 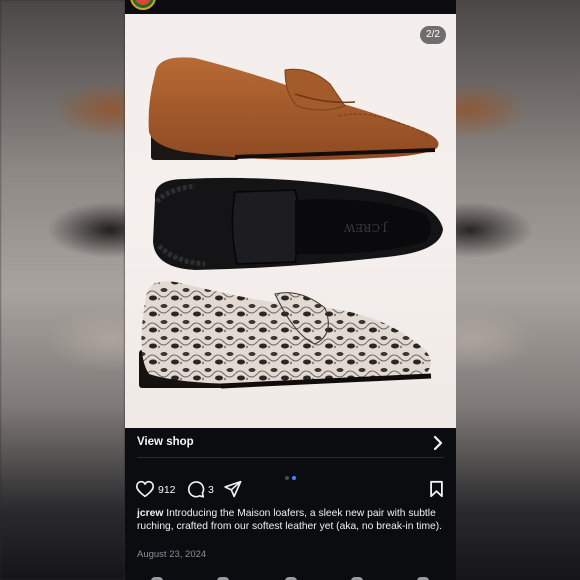 What do you see at coordinates (232, 489) in the screenshot?
I see `send-icon` at bounding box center [232, 489].